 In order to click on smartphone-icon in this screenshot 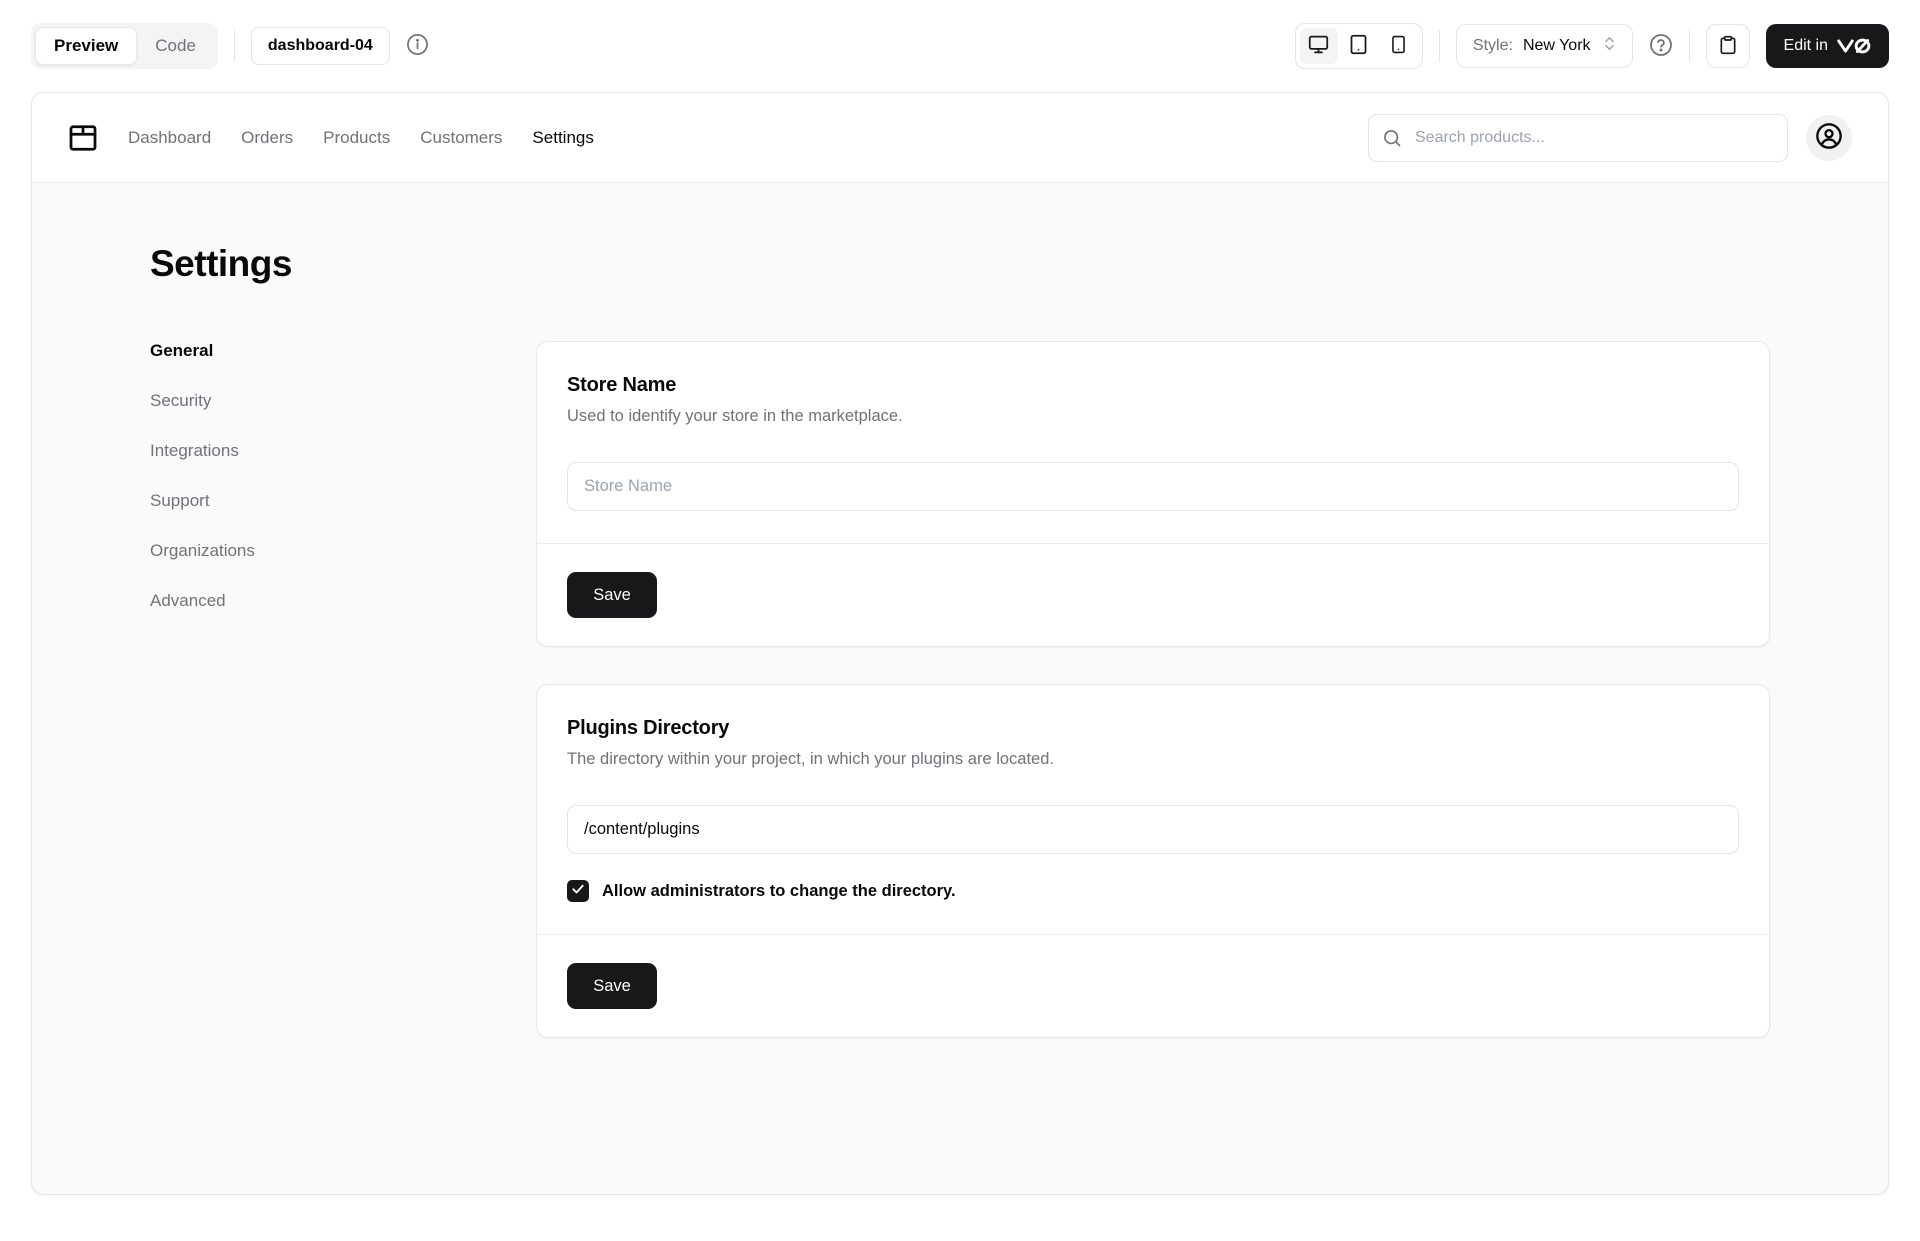, I will do `click(1398, 46)`.